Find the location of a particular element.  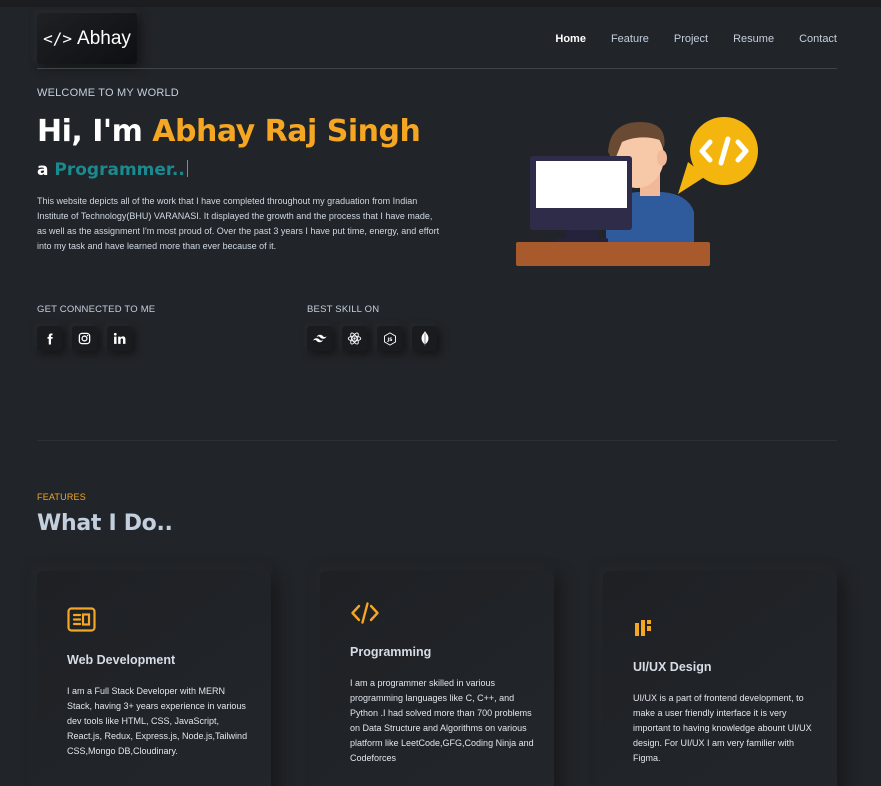

section-divider is located at coordinates (437, 440).